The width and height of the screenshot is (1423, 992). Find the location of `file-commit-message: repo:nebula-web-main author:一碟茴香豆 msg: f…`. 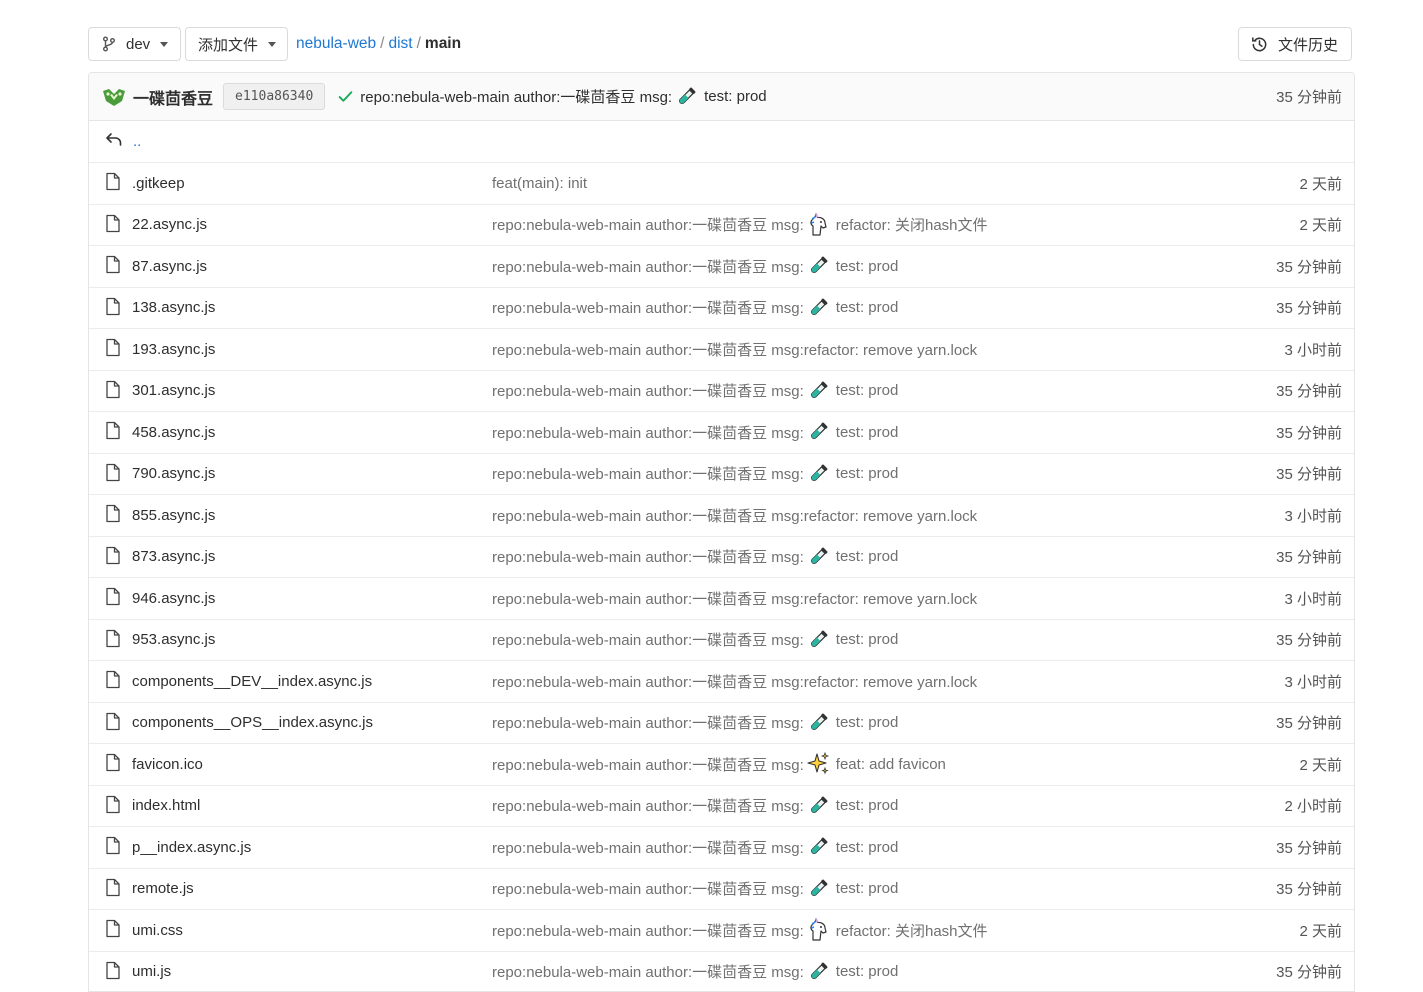

file-commit-message: repo:nebula-web-main author:一碟茴香豆 msg: f… is located at coordinates (719, 764).